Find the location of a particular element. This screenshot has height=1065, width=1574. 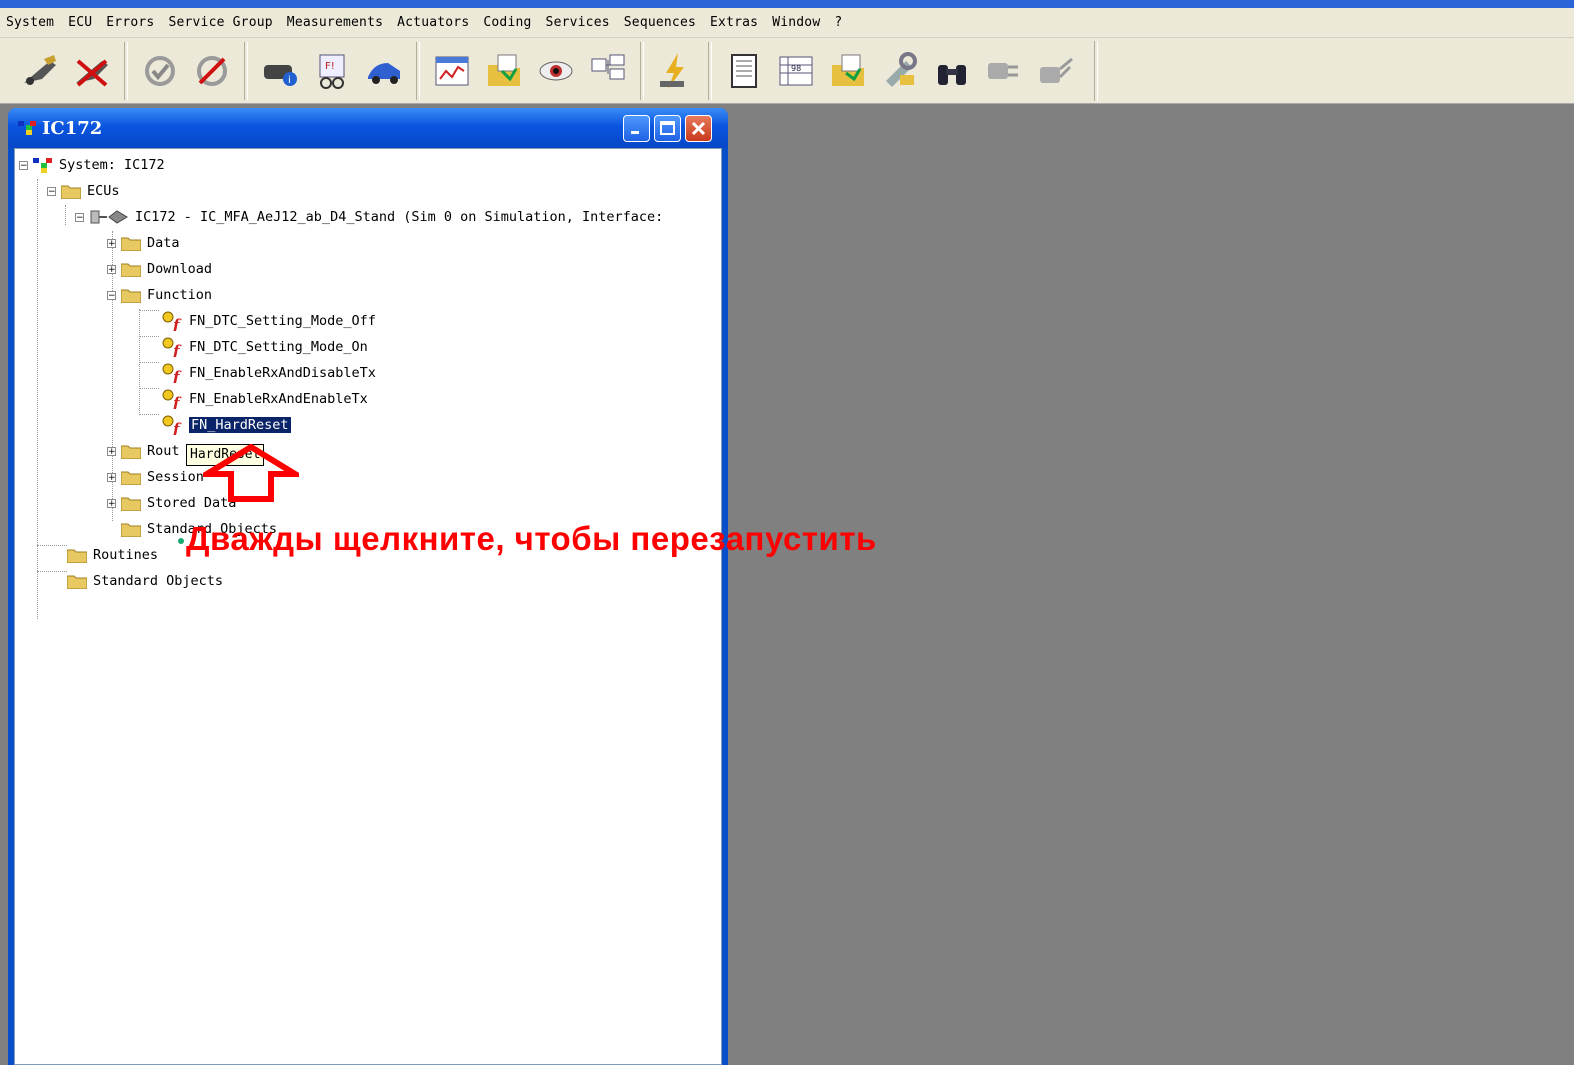

tree-node-function: − Function is located at coordinates (159, 295).